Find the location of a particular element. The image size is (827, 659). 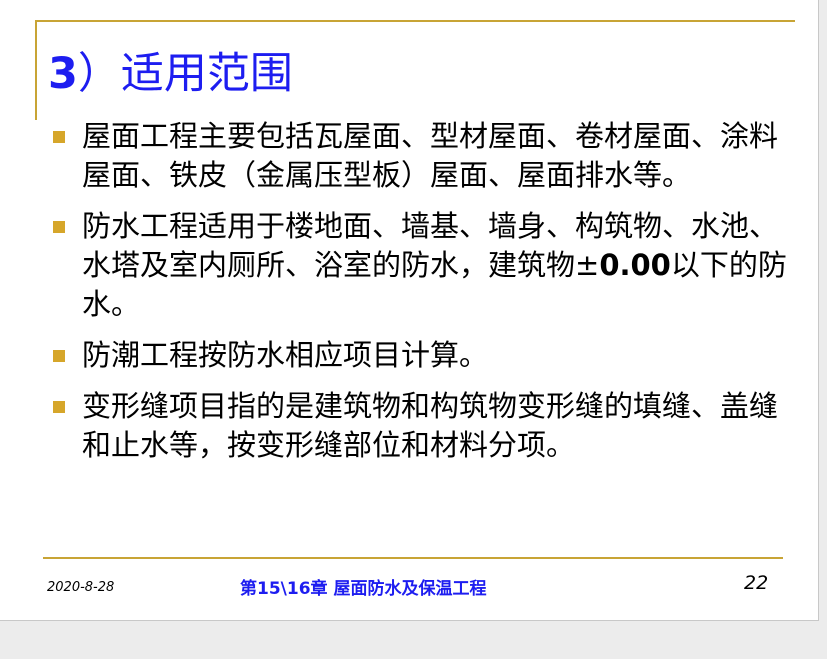

bottom-rule is located at coordinates (413, 558).